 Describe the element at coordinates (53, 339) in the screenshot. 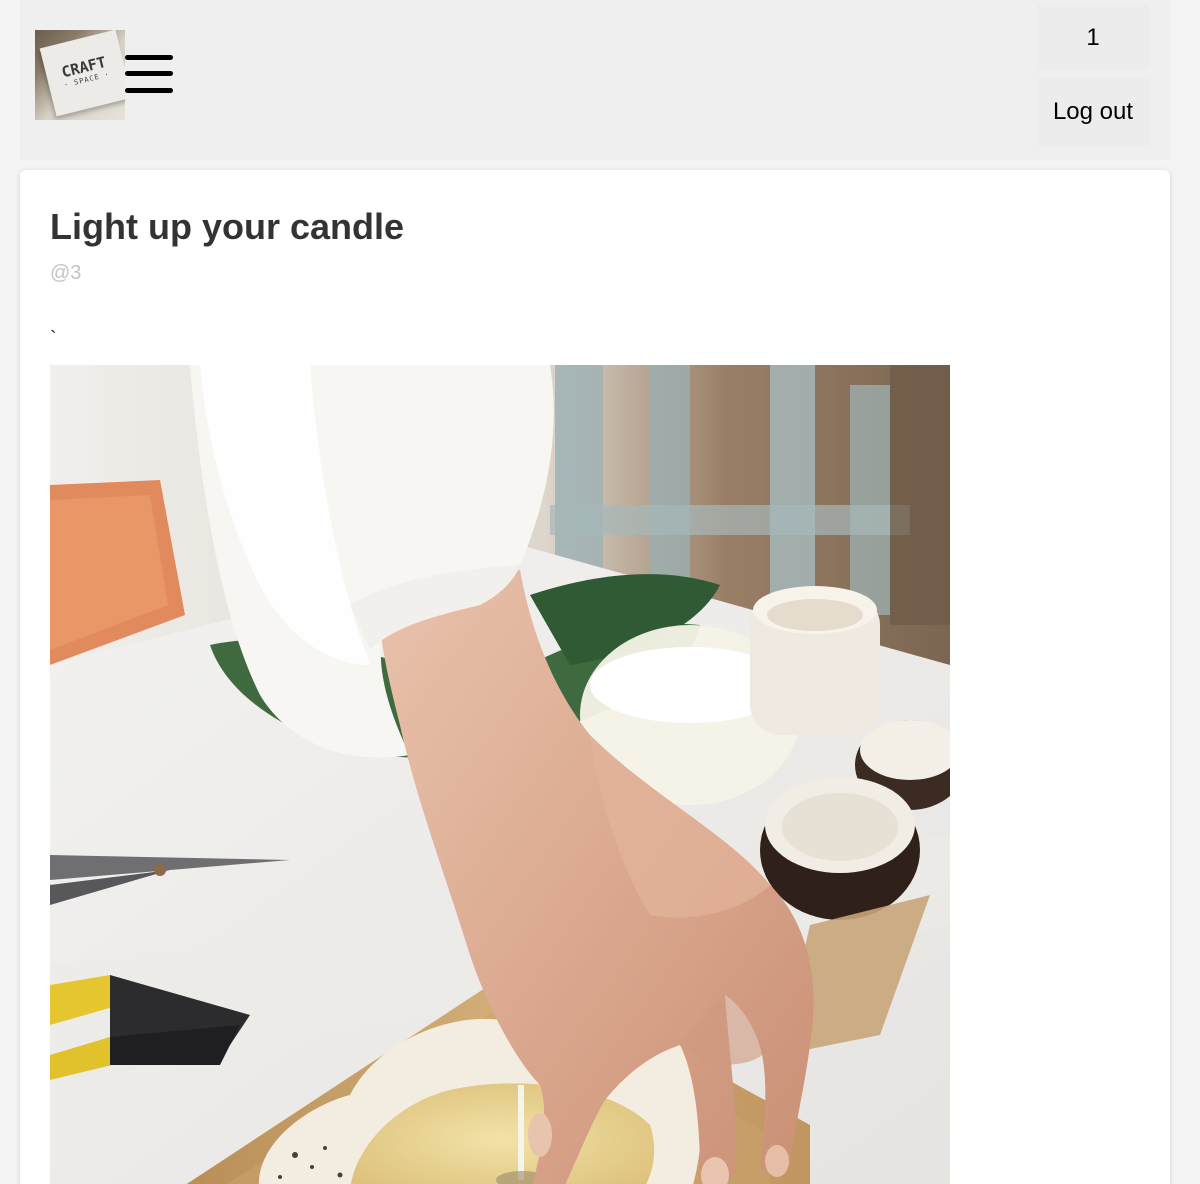

I see `post-body: `` at that location.